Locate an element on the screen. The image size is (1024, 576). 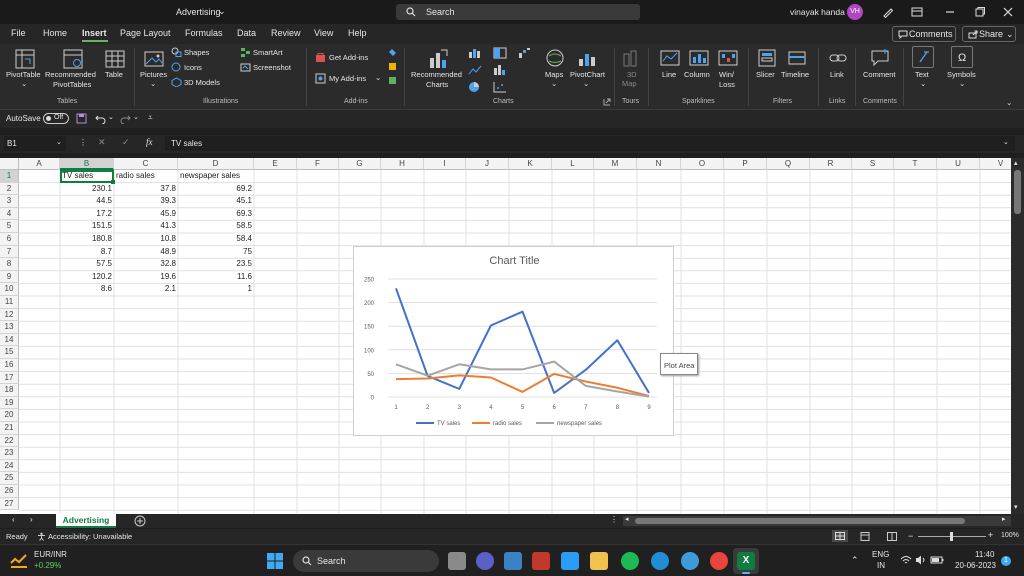
name-box-dropdown-icon: ⌄ is located at coordinates (59, 142).